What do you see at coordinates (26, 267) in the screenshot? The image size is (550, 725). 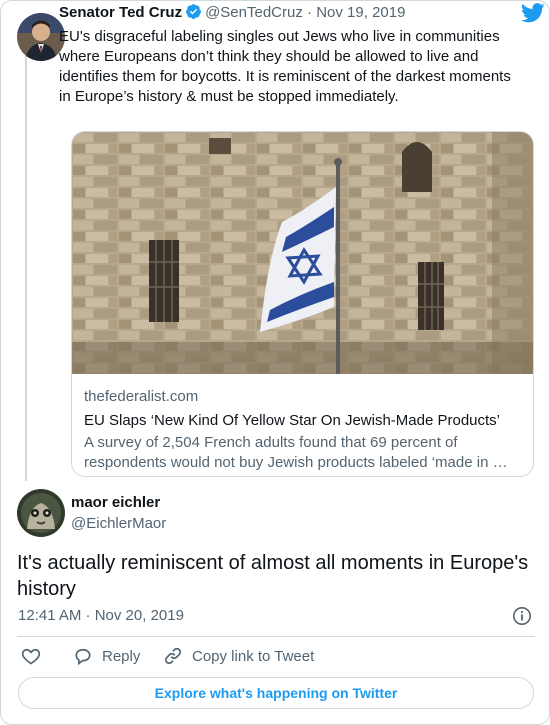 I see `thread-connector-line` at bounding box center [26, 267].